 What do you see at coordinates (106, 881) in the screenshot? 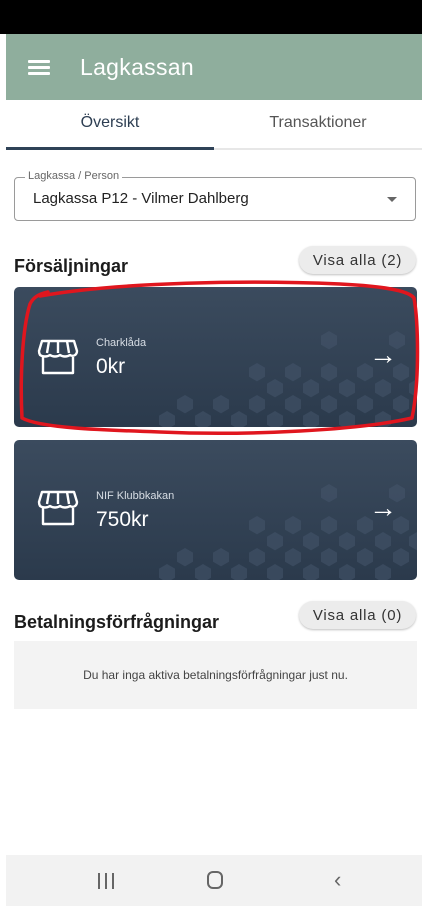
I see `recents-icon` at bounding box center [106, 881].